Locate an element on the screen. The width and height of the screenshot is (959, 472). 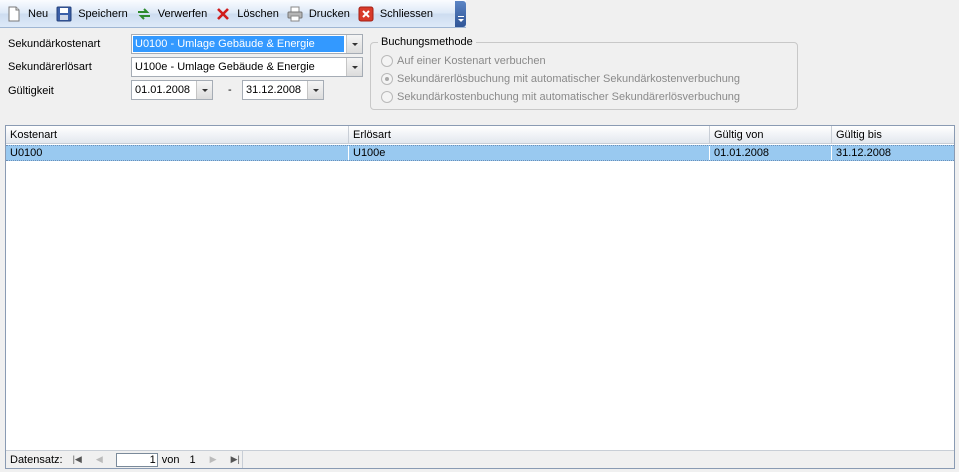
close-box-icon is located at coordinates (366, 14).